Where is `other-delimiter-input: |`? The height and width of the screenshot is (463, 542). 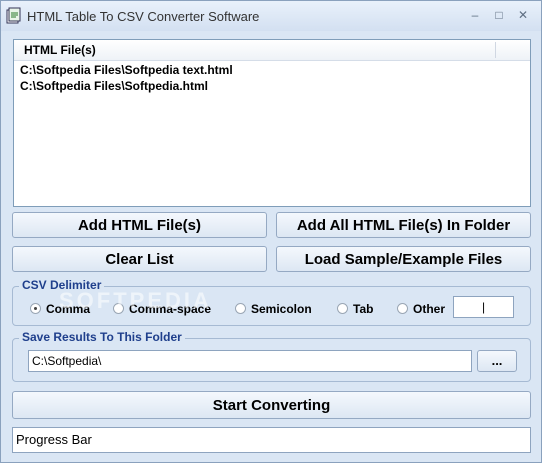 other-delimiter-input: | is located at coordinates (483, 307).